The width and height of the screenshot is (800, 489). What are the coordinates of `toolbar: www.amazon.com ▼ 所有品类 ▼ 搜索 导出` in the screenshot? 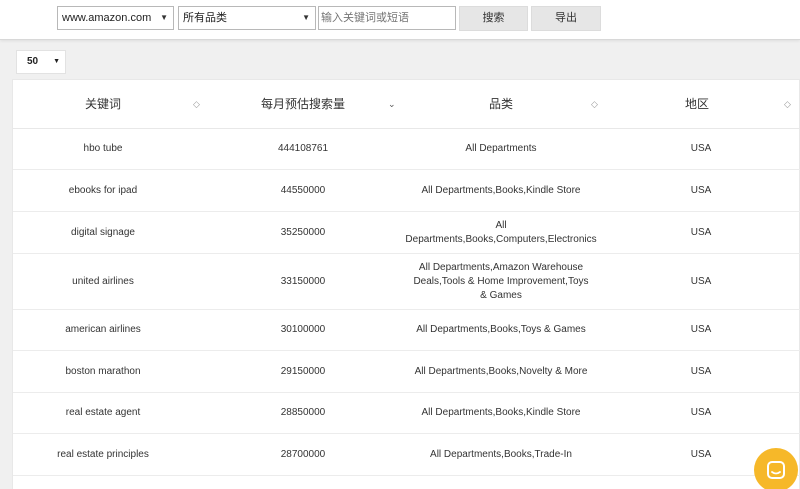 It's located at (400, 20).